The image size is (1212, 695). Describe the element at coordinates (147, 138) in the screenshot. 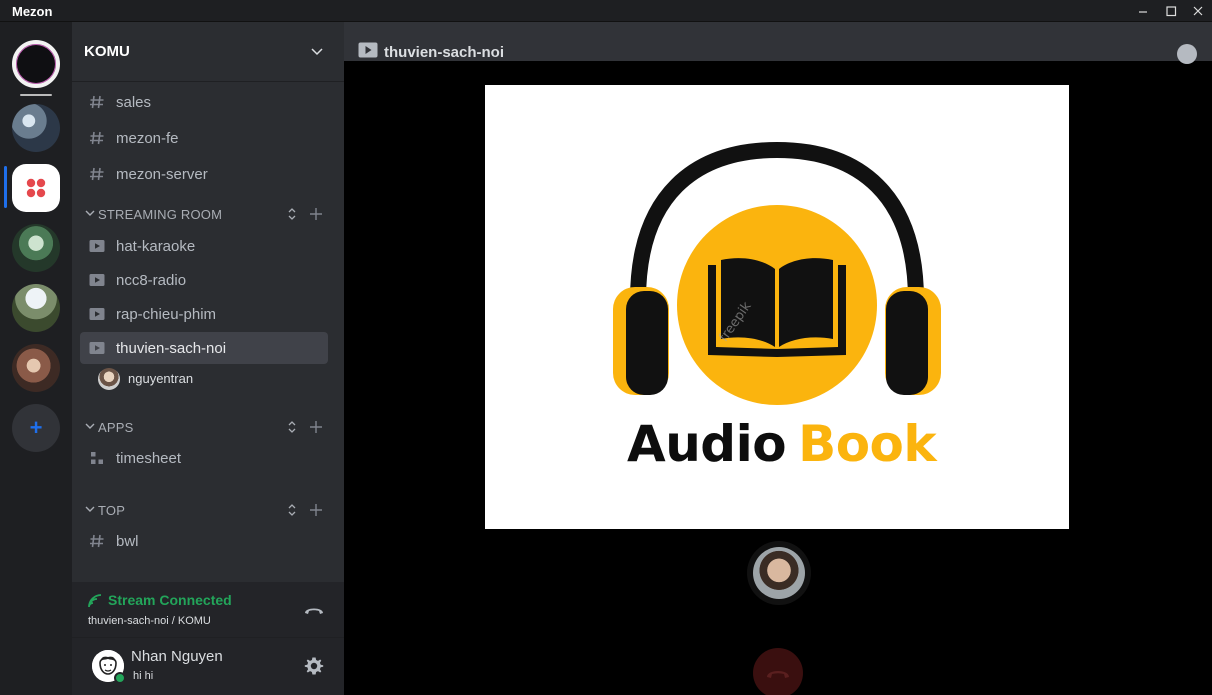

I see `channel-label: mezon-fe` at that location.